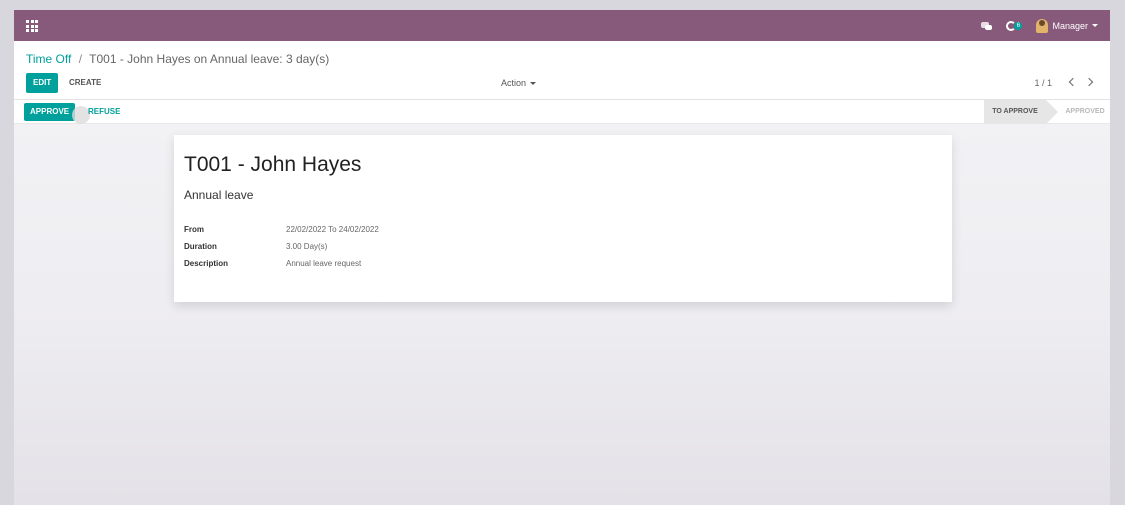 This screenshot has width=1125, height=505. Describe the element at coordinates (1021, 112) in the screenshot. I see `stage-to-approve: TO APPROVE` at that location.